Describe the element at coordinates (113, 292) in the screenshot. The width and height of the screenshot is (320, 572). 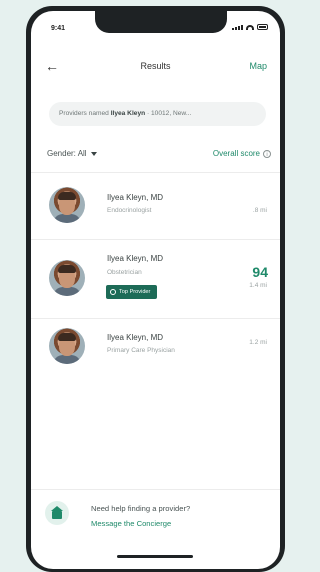
I see `award-icon` at that location.